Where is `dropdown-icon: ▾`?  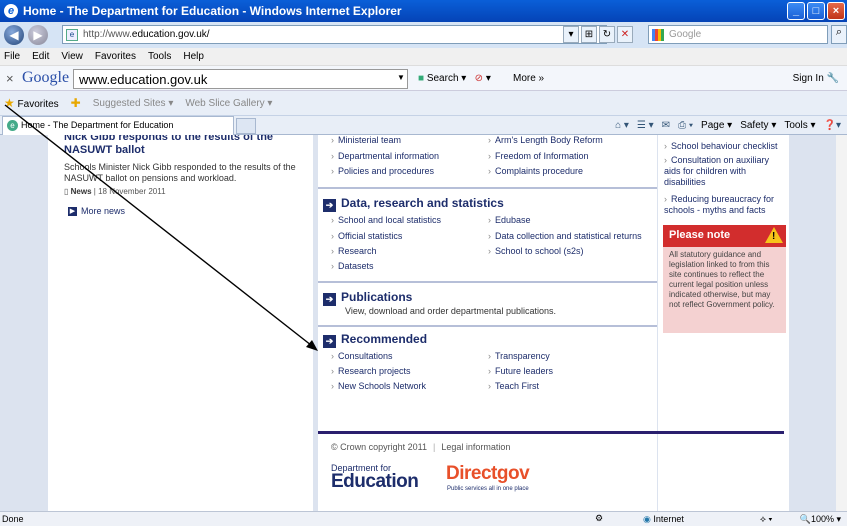
dropdown-icon: ▾ is located at coordinates (571, 34).